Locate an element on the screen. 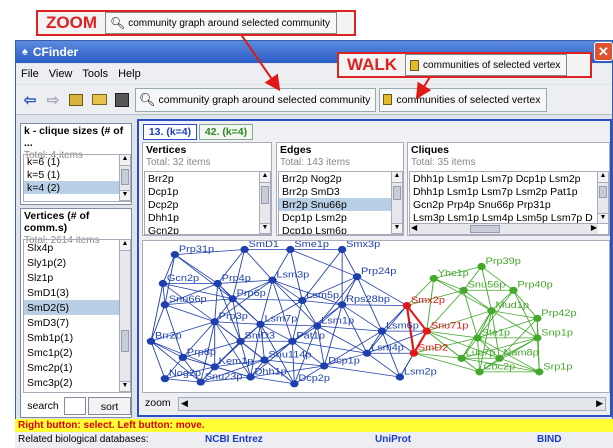  zoom-callout-title: ZOOM is located at coordinates (71, 22).